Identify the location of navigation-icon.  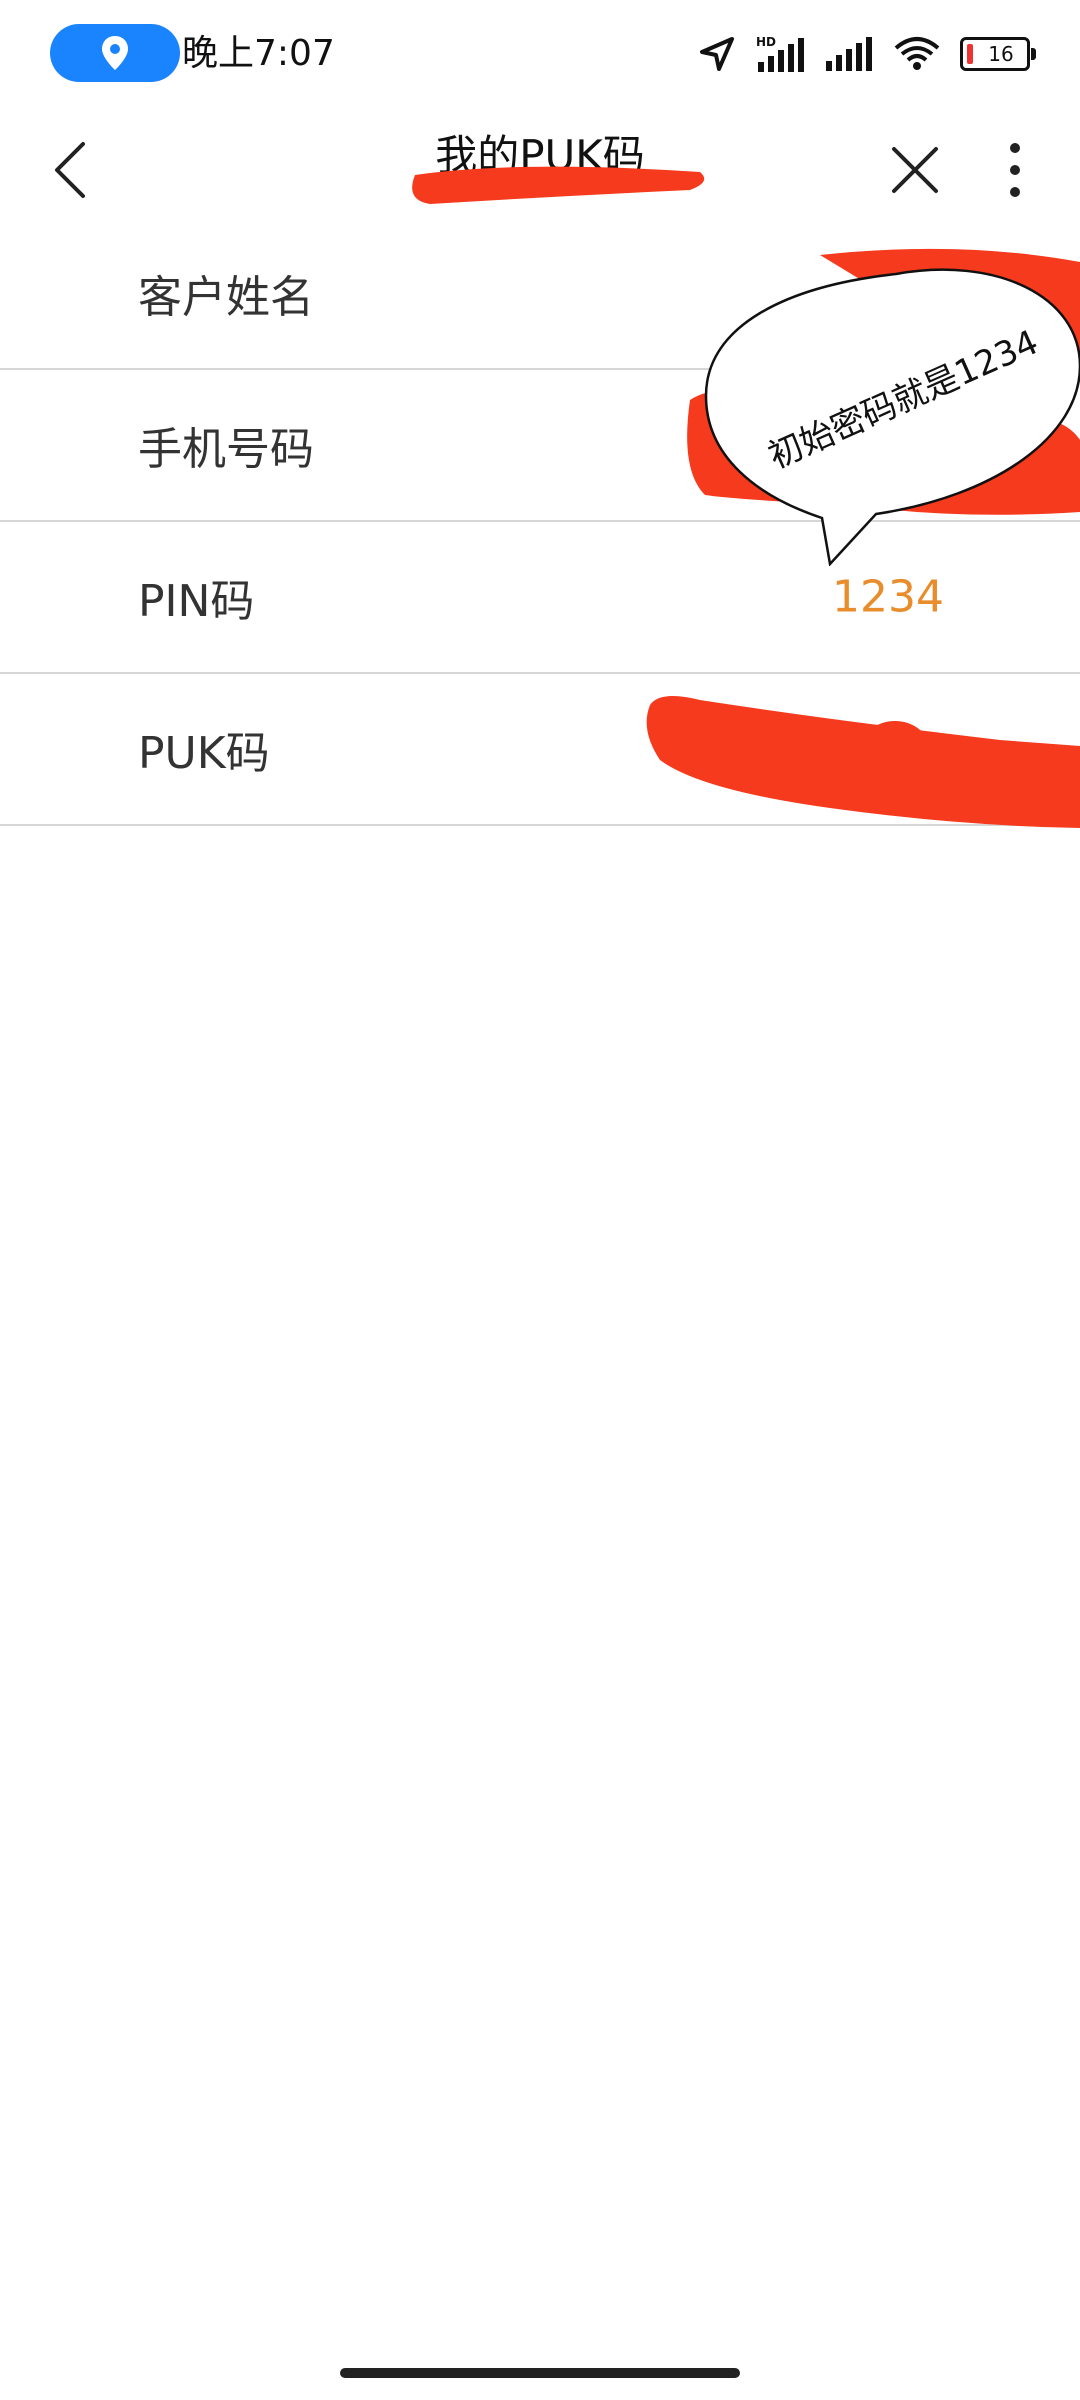
(717, 54).